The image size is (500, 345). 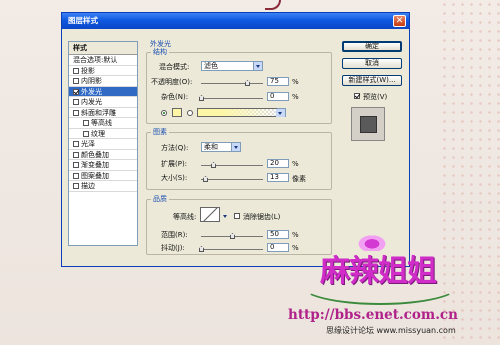 What do you see at coordinates (278, 177) in the screenshot?
I see `size-input: 13` at bounding box center [278, 177].